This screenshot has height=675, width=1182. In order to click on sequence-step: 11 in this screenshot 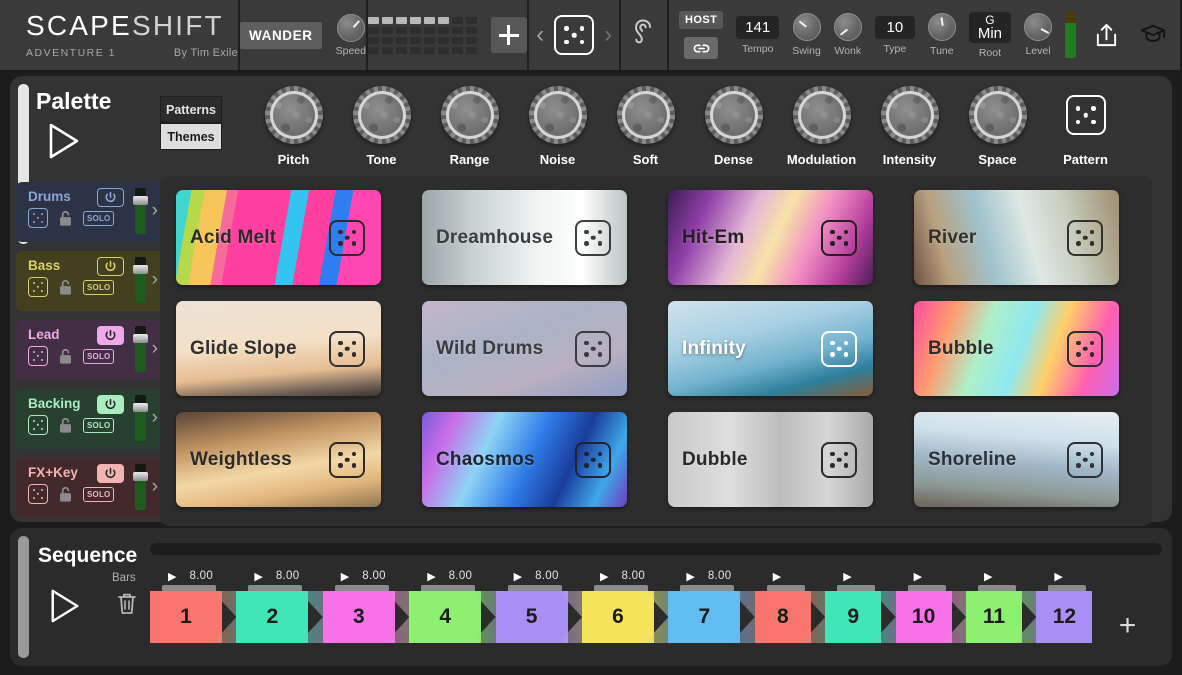, I will do `click(994, 617)`.